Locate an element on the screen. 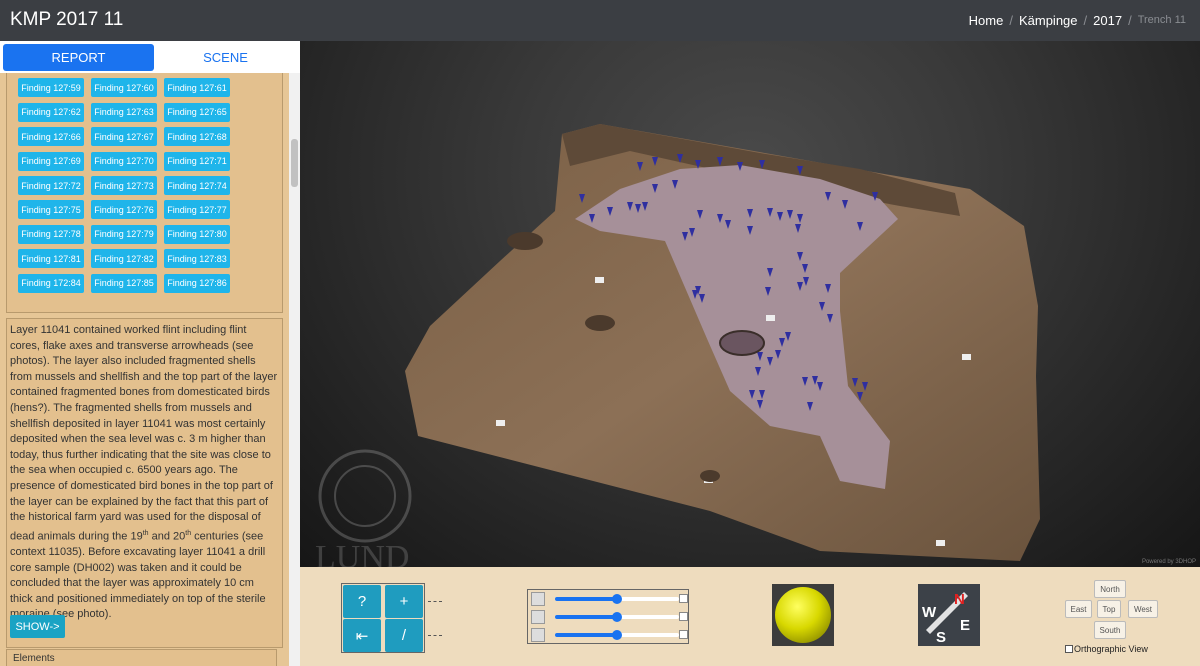 The width and height of the screenshot is (1200, 666). finding-button: Finding 127:59 is located at coordinates (51, 88).